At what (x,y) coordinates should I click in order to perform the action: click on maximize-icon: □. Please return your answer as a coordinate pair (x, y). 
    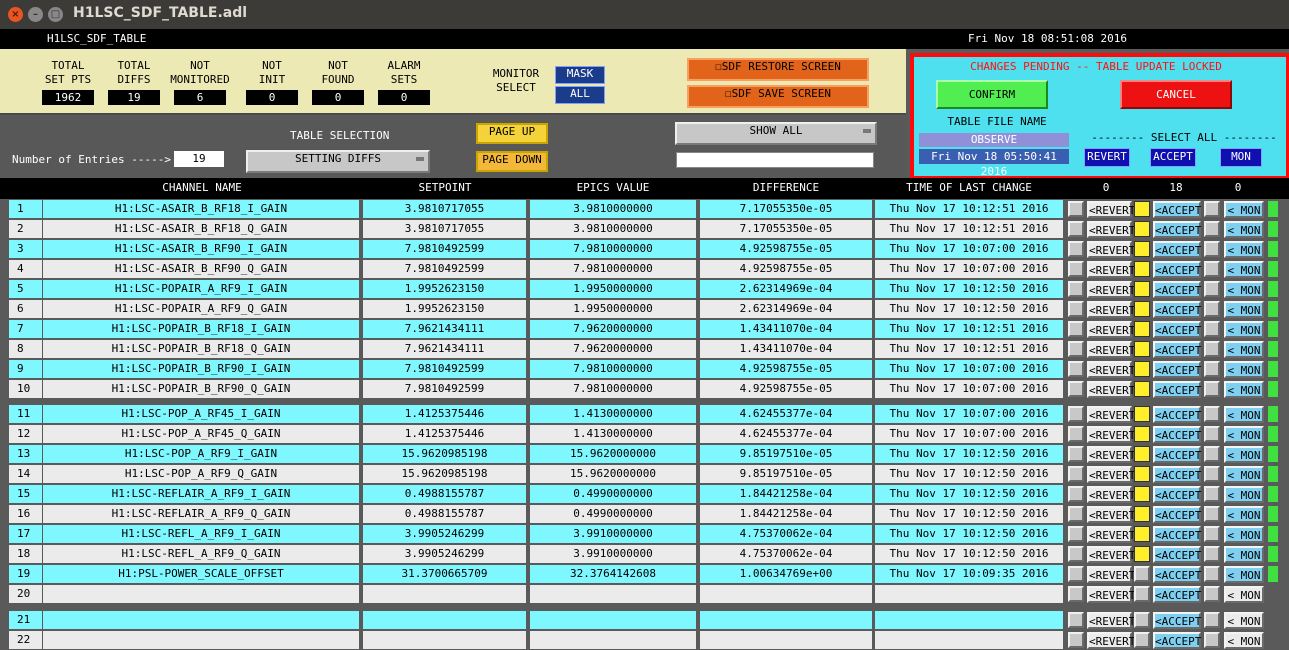
    Looking at the image, I should click on (55, 14).